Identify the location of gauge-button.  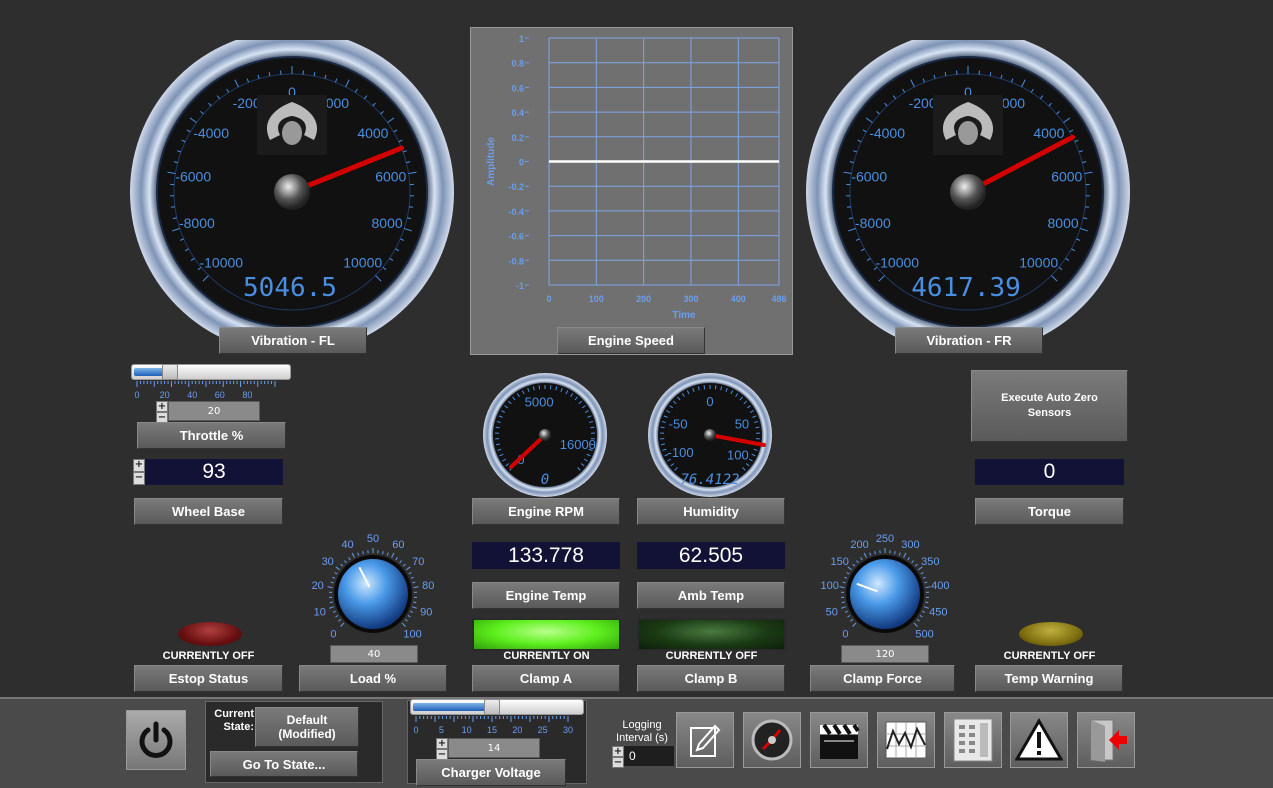
(772, 740).